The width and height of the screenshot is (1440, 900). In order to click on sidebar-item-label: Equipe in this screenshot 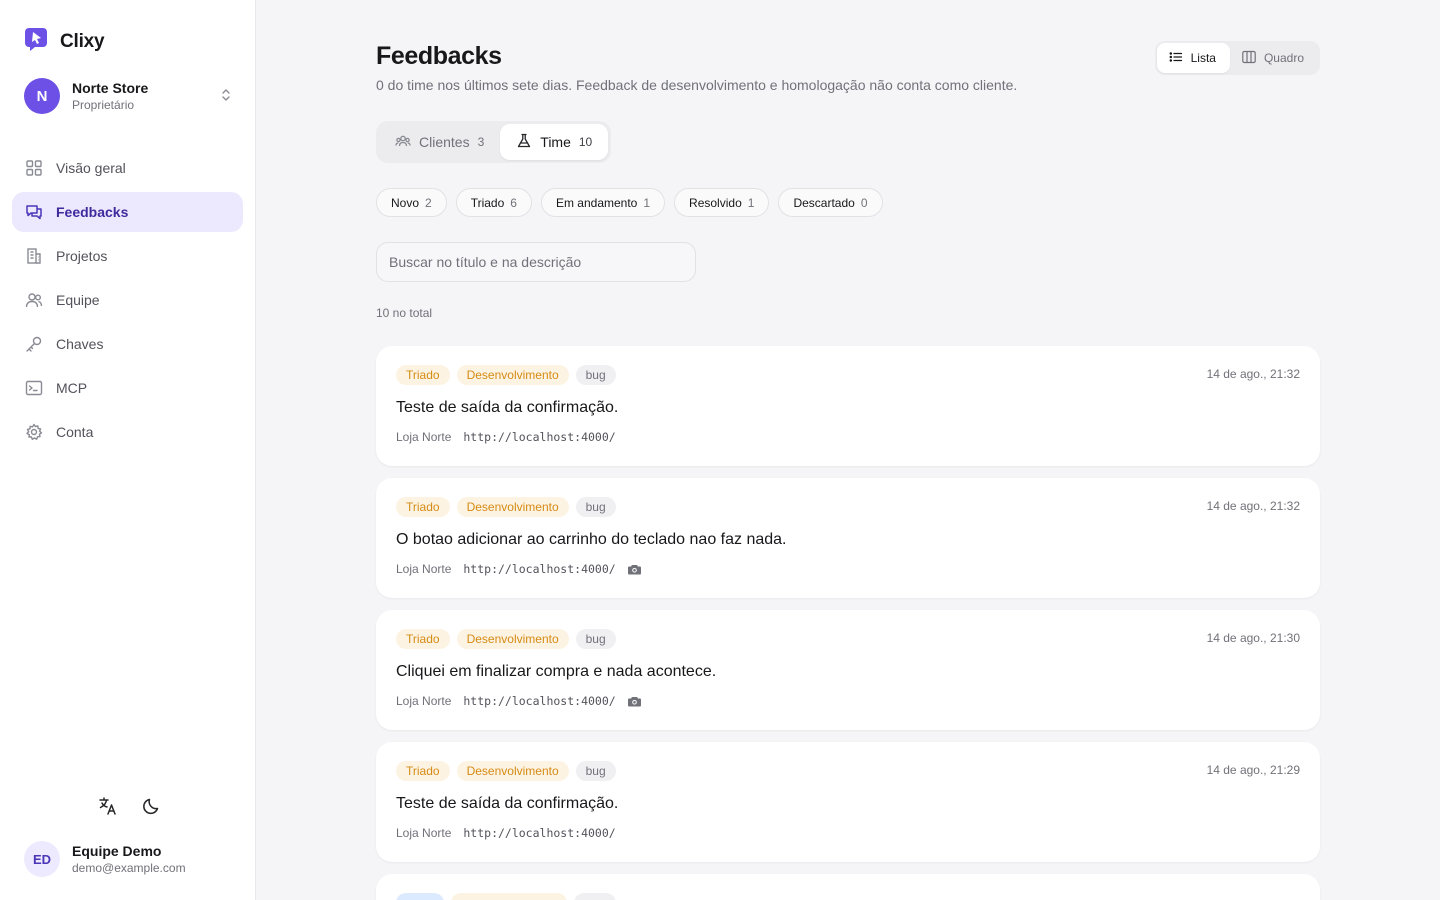, I will do `click(78, 300)`.